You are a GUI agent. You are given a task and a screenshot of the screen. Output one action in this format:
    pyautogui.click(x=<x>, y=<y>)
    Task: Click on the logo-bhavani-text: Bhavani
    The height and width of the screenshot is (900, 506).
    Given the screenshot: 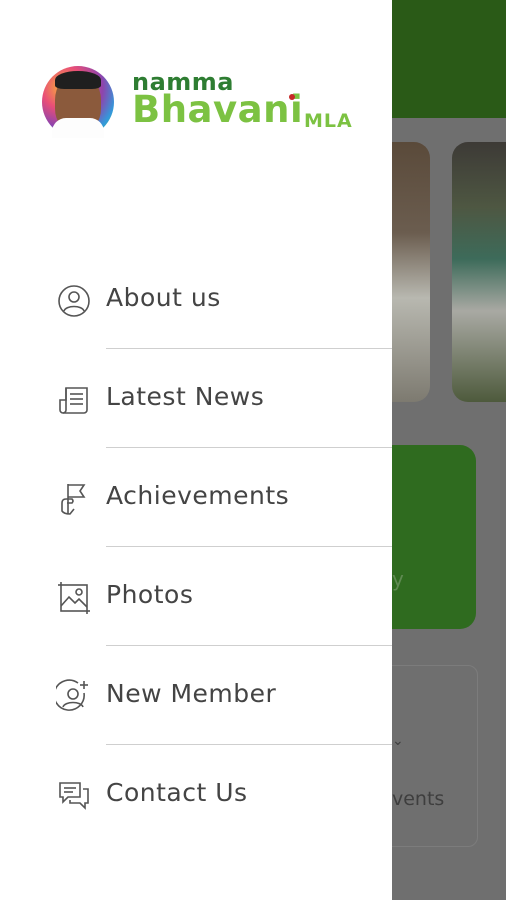 What is the action you would take?
    pyautogui.click(x=218, y=109)
    